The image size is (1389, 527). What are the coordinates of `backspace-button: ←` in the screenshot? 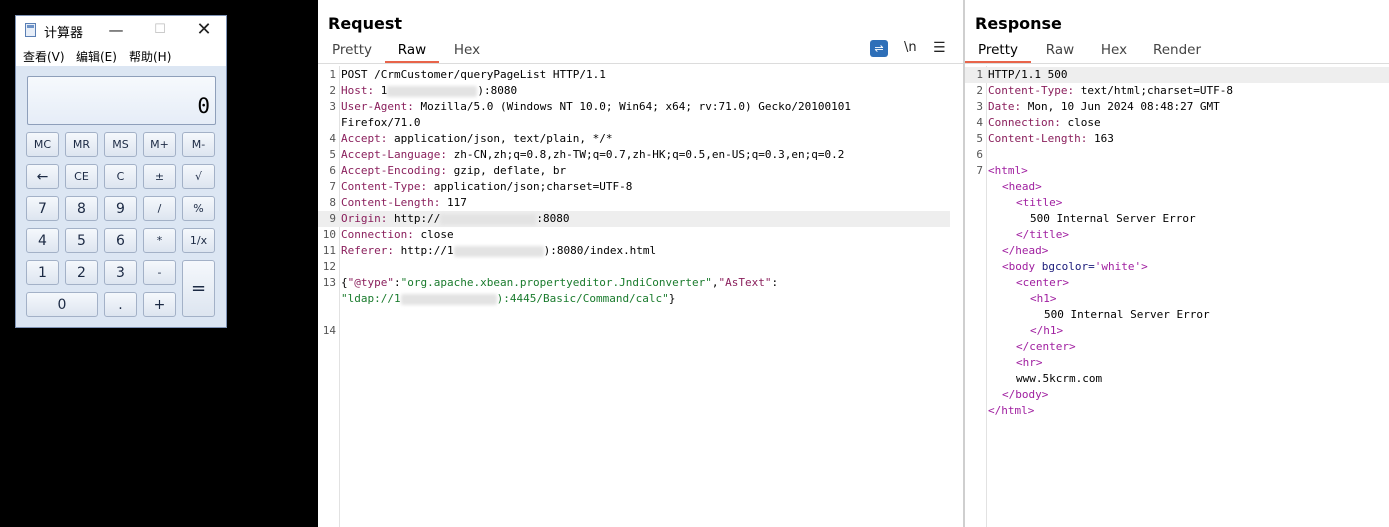 It's located at (42, 176).